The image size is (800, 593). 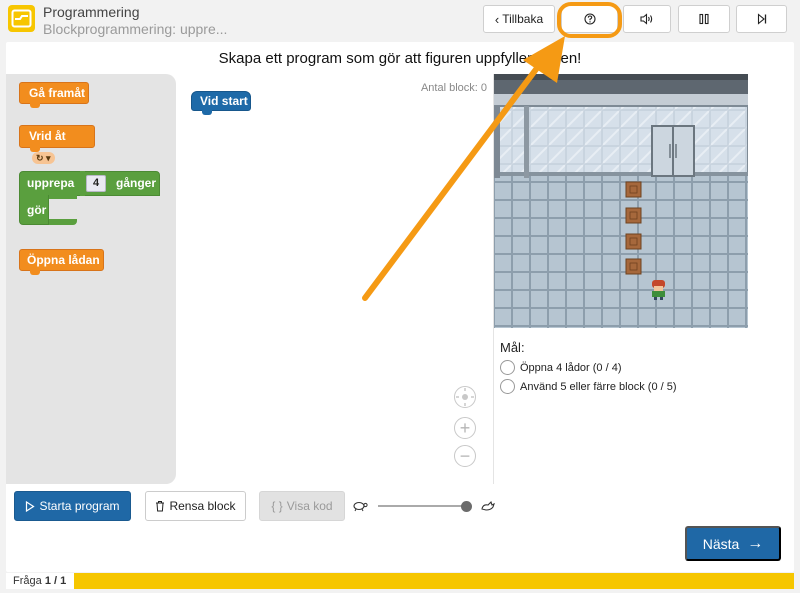 What do you see at coordinates (466, 506) in the screenshot?
I see `speed-slider-handle` at bounding box center [466, 506].